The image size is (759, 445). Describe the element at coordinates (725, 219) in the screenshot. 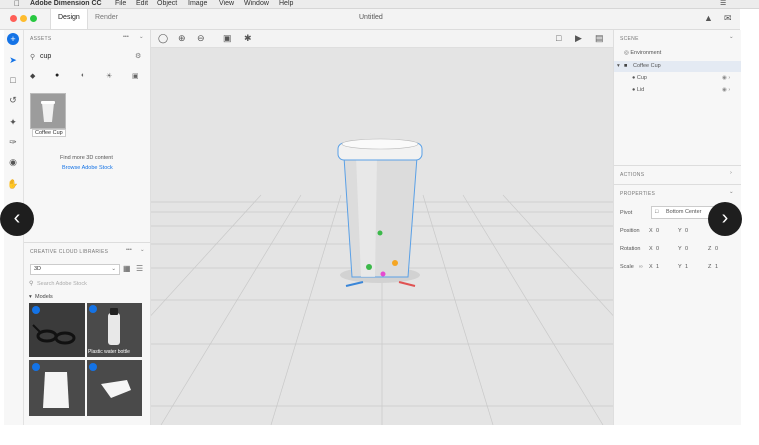

I see `carousel-next-button: ›` at that location.